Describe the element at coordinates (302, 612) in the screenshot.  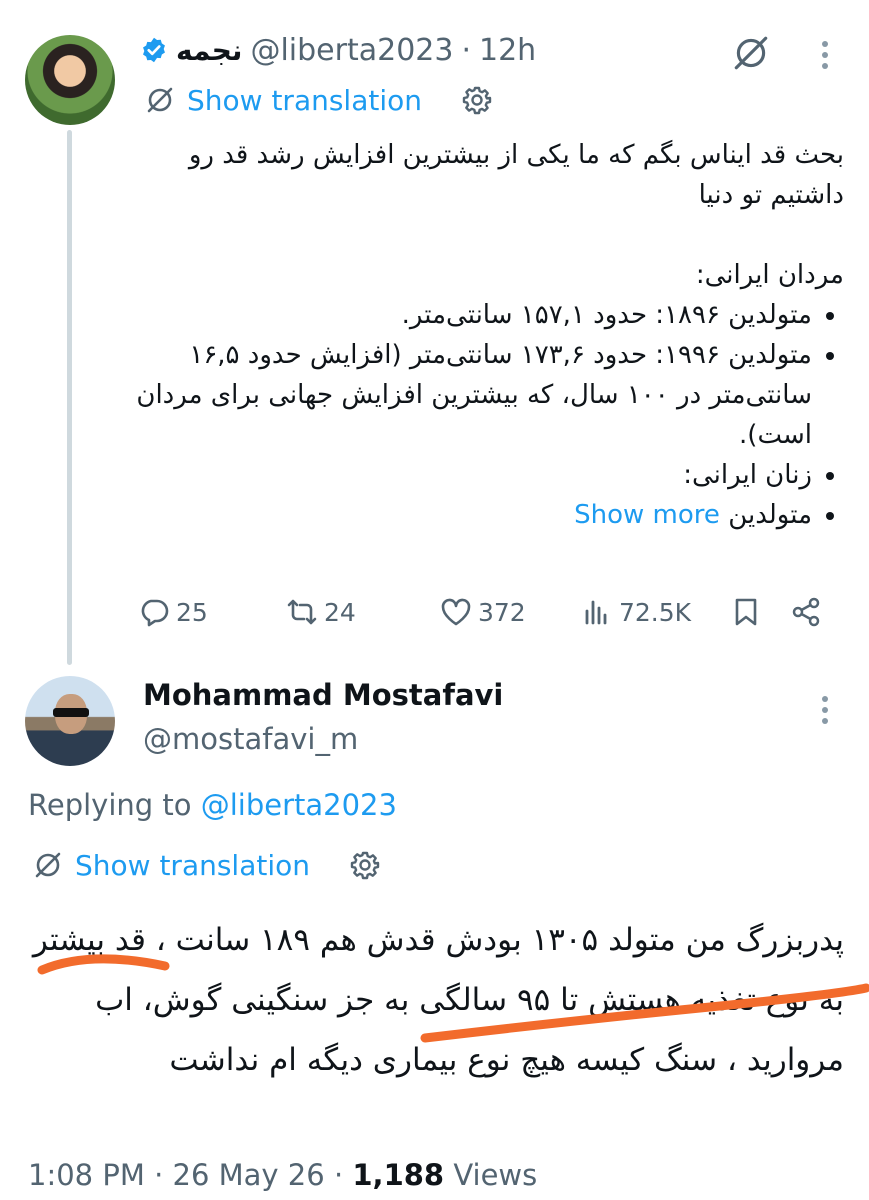
I see `retweet-icon` at that location.